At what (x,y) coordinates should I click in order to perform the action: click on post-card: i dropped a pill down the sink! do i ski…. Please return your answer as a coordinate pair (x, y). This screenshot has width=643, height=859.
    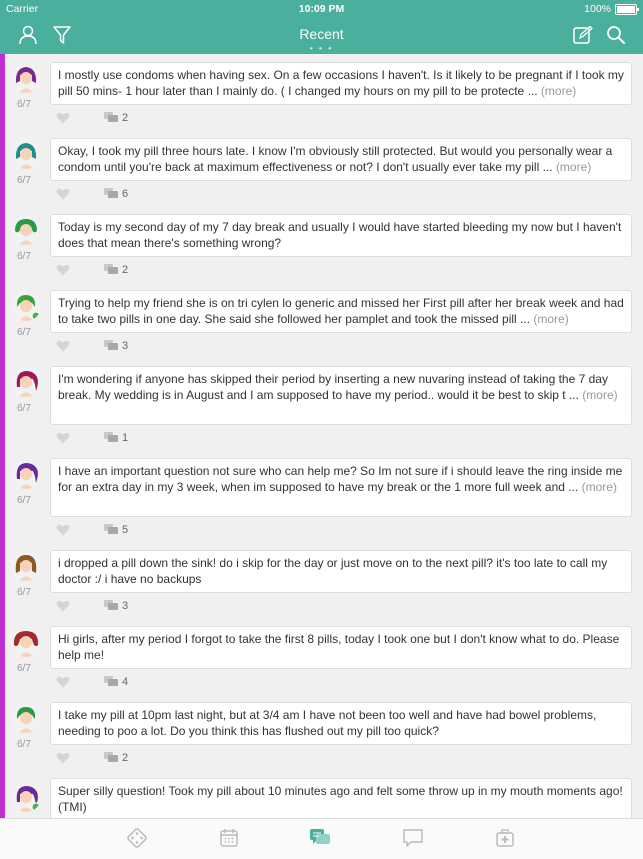
    Looking at the image, I should click on (341, 571).